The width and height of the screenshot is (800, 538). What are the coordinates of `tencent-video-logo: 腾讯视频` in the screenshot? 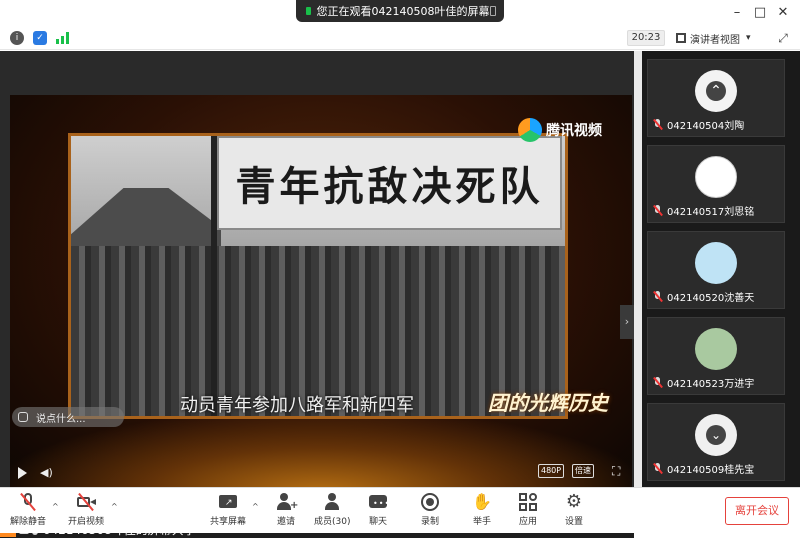 It's located at (568, 130).